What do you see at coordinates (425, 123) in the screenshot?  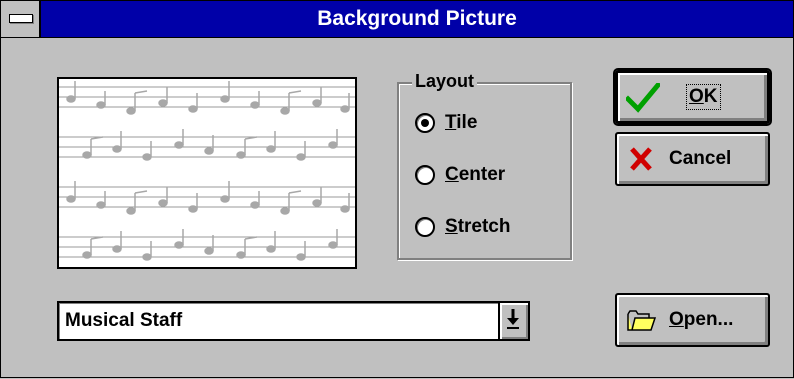 I see `radio-tile-indicator` at bounding box center [425, 123].